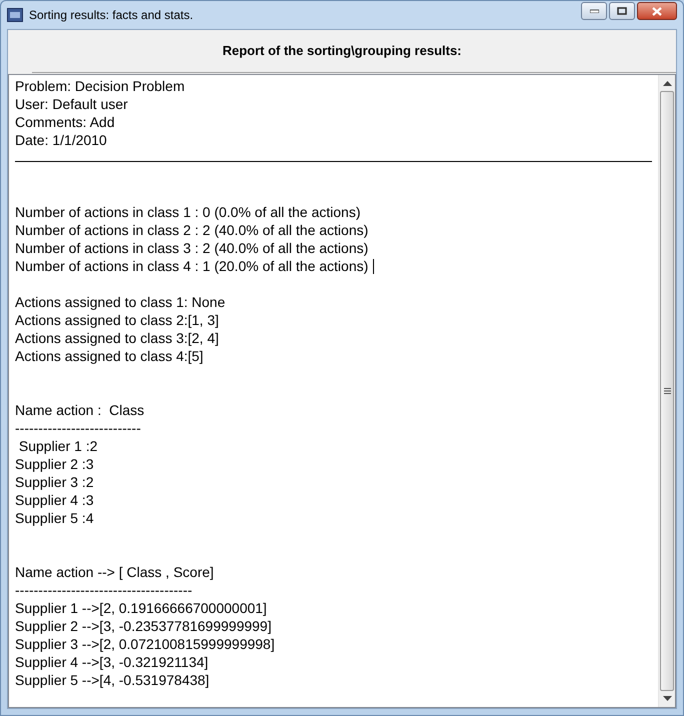 Image resolution: width=684 pixels, height=716 pixels. I want to click on report-info-line: User: Default user, so click(71, 104).